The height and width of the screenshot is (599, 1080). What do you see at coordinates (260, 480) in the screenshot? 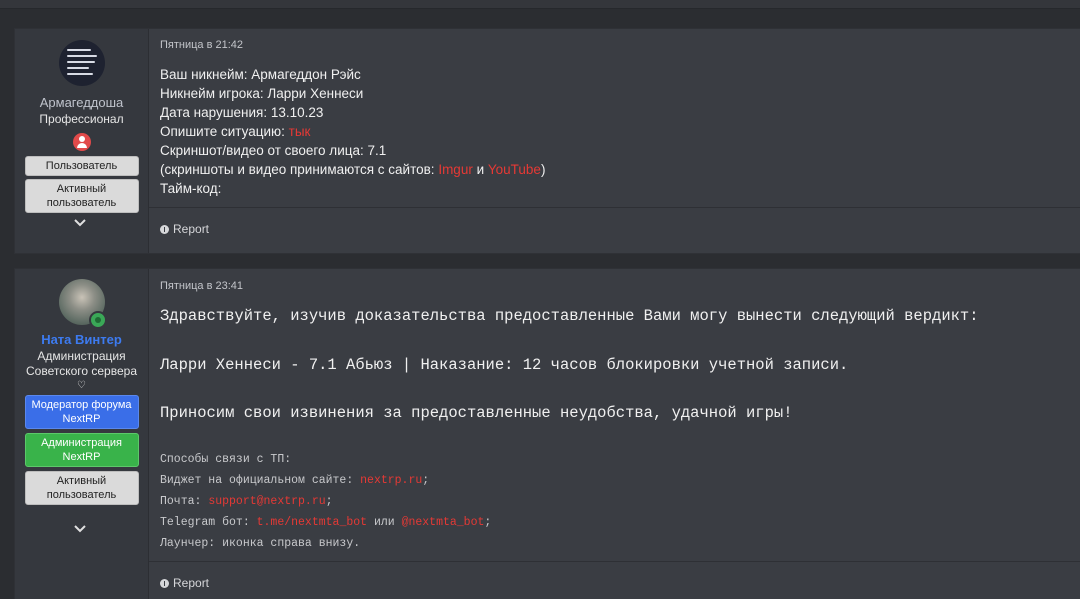
I see `contact-label: Виджет на официальном сайте:` at bounding box center [260, 480].